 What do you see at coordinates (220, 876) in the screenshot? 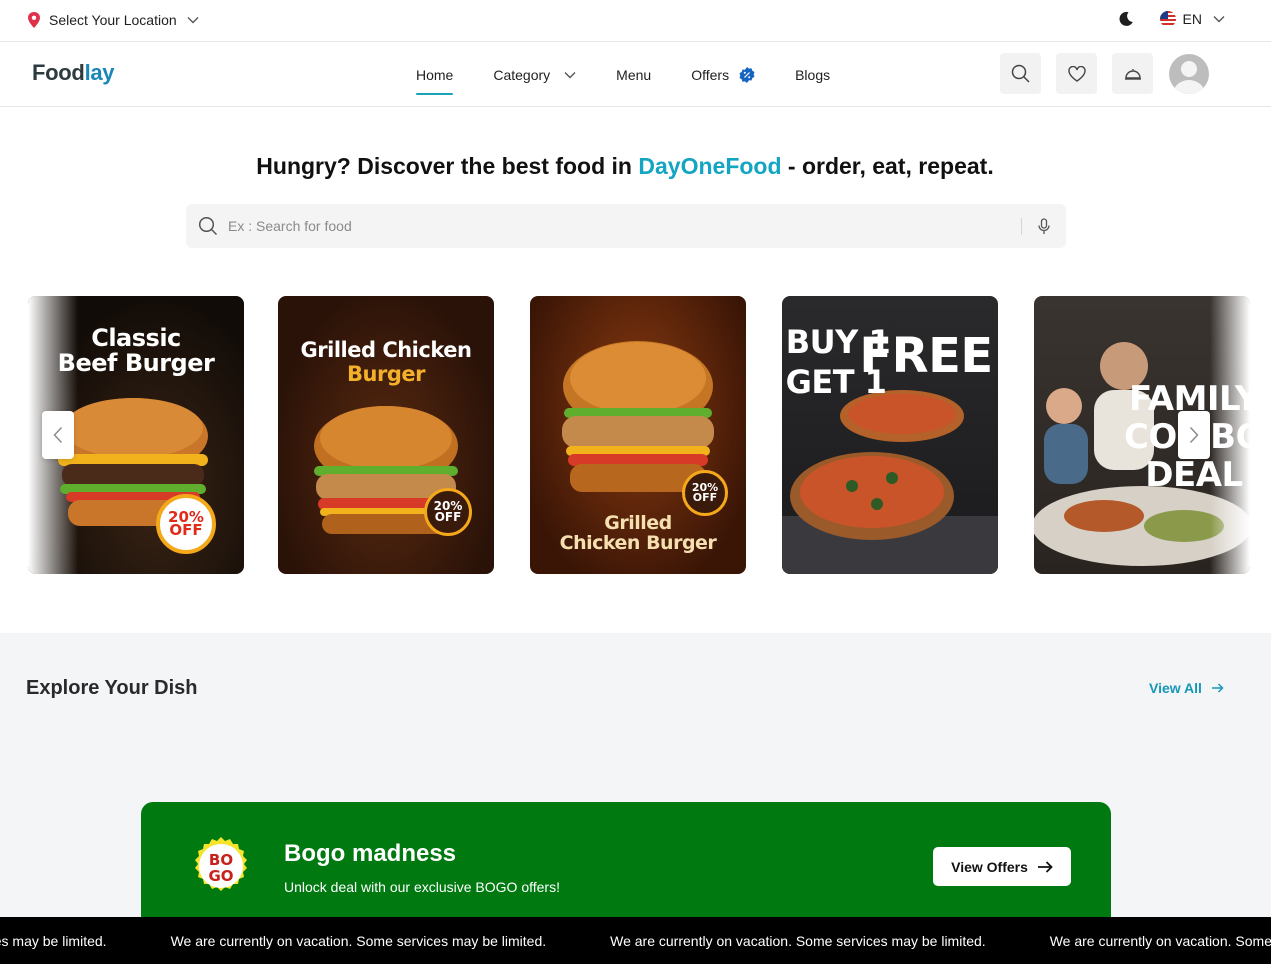
I see `svg-text: GO` at bounding box center [220, 876].